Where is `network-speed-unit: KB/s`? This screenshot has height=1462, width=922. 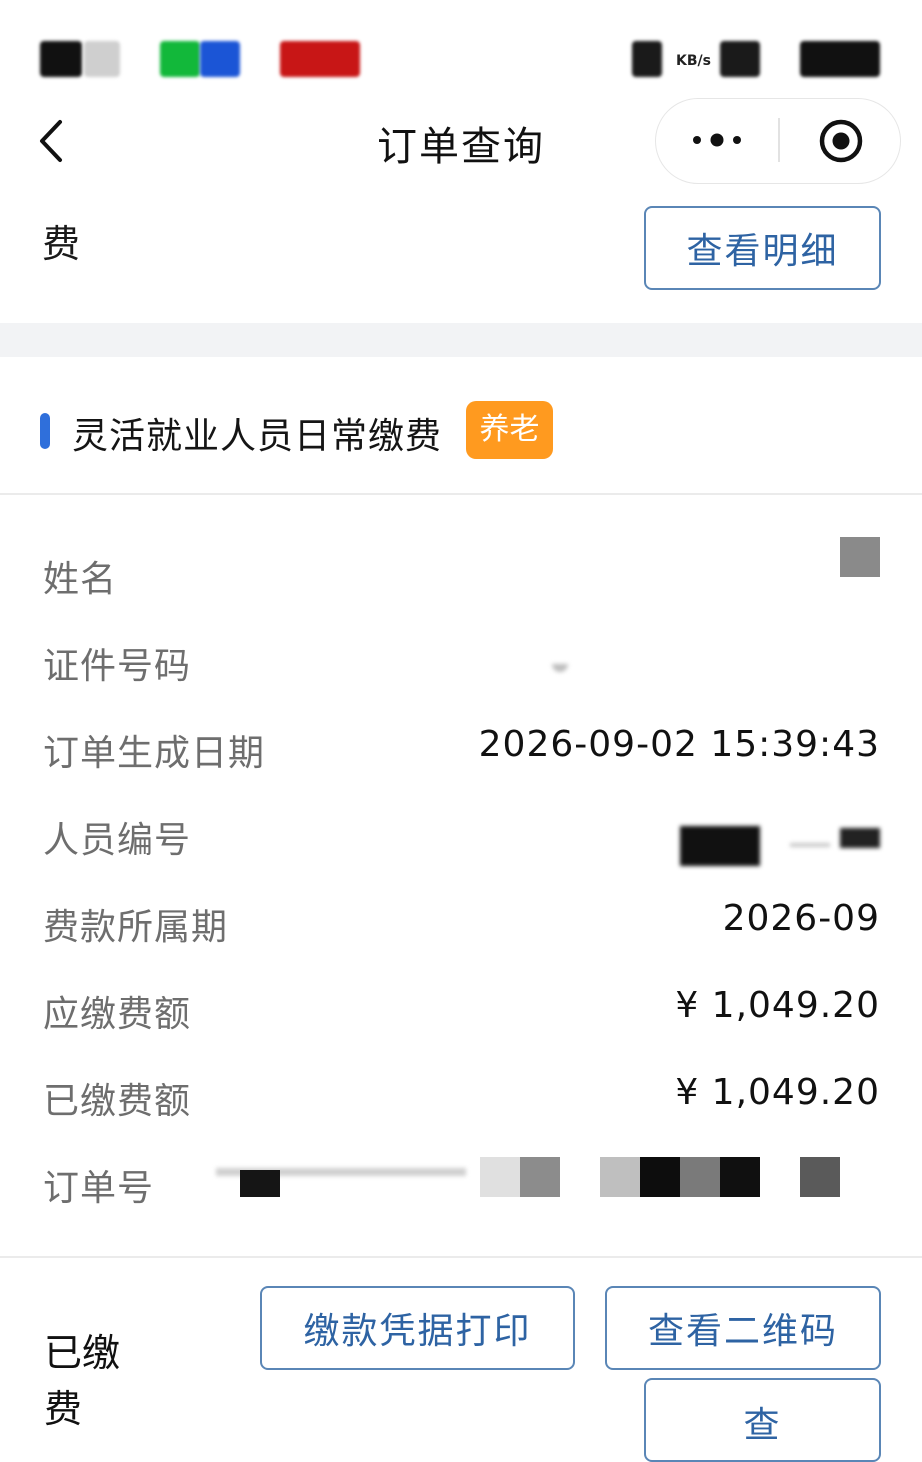 network-speed-unit: KB/s is located at coordinates (693, 61).